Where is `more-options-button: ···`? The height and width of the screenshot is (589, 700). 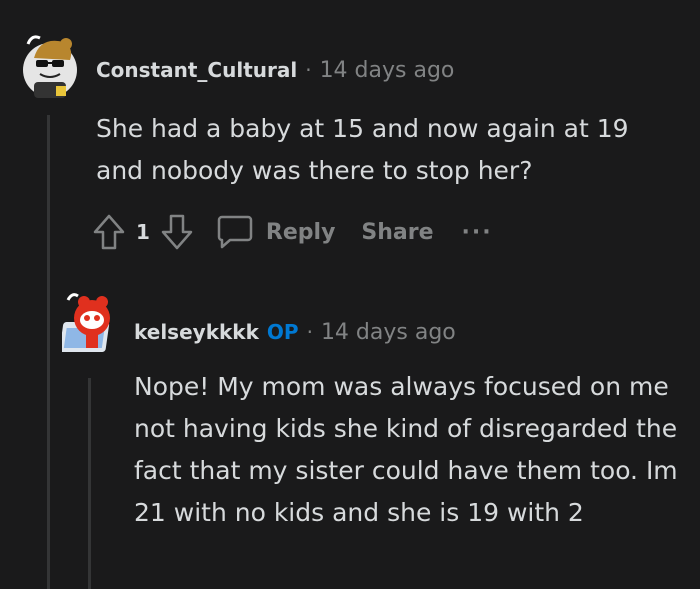 more-options-button: ··· is located at coordinates (477, 232).